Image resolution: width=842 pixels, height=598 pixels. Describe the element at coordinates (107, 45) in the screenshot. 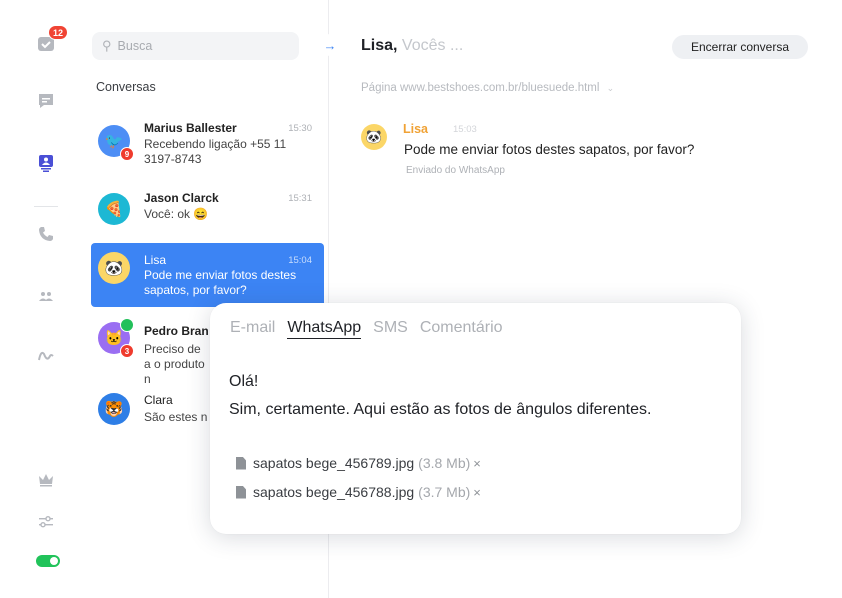

I see `search-icon: ⚲` at that location.